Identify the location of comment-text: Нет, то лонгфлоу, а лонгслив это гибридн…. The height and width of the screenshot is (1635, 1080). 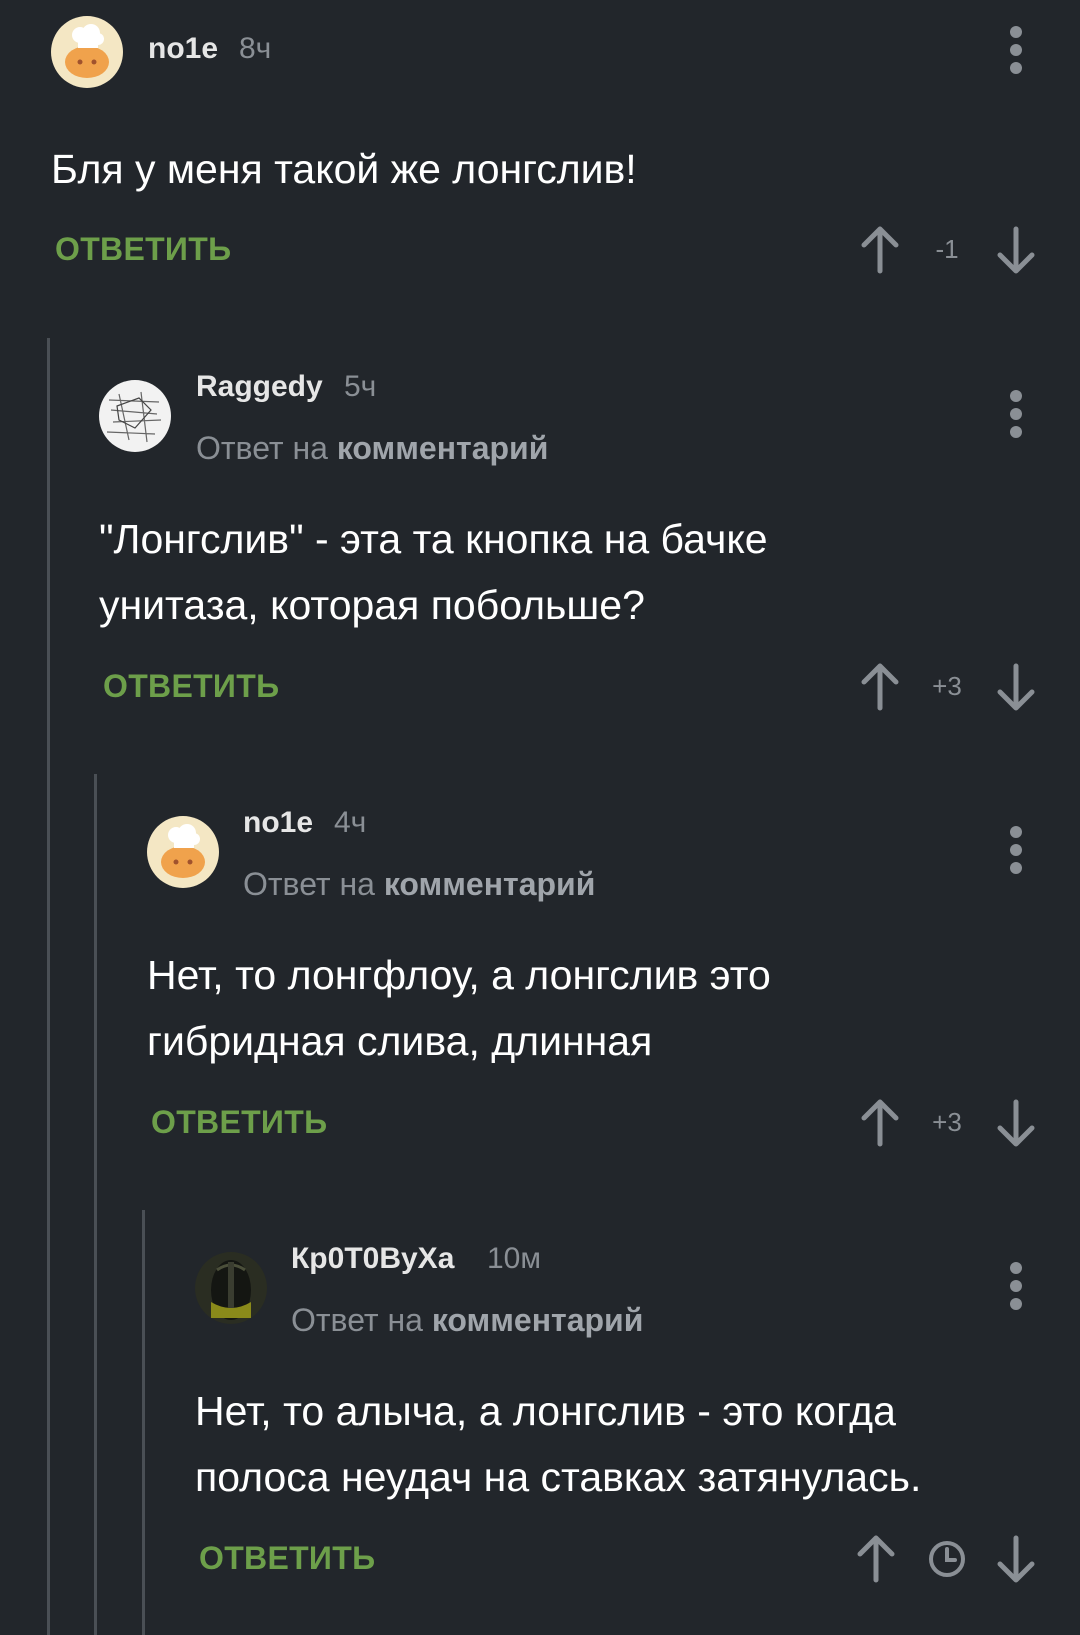
(459, 1008).